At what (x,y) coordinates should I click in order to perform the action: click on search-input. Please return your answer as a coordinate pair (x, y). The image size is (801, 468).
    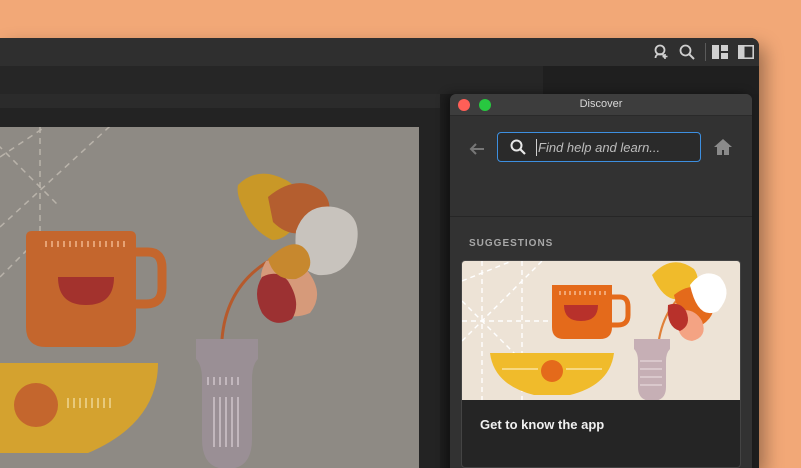
    Looking at the image, I should click on (617, 147).